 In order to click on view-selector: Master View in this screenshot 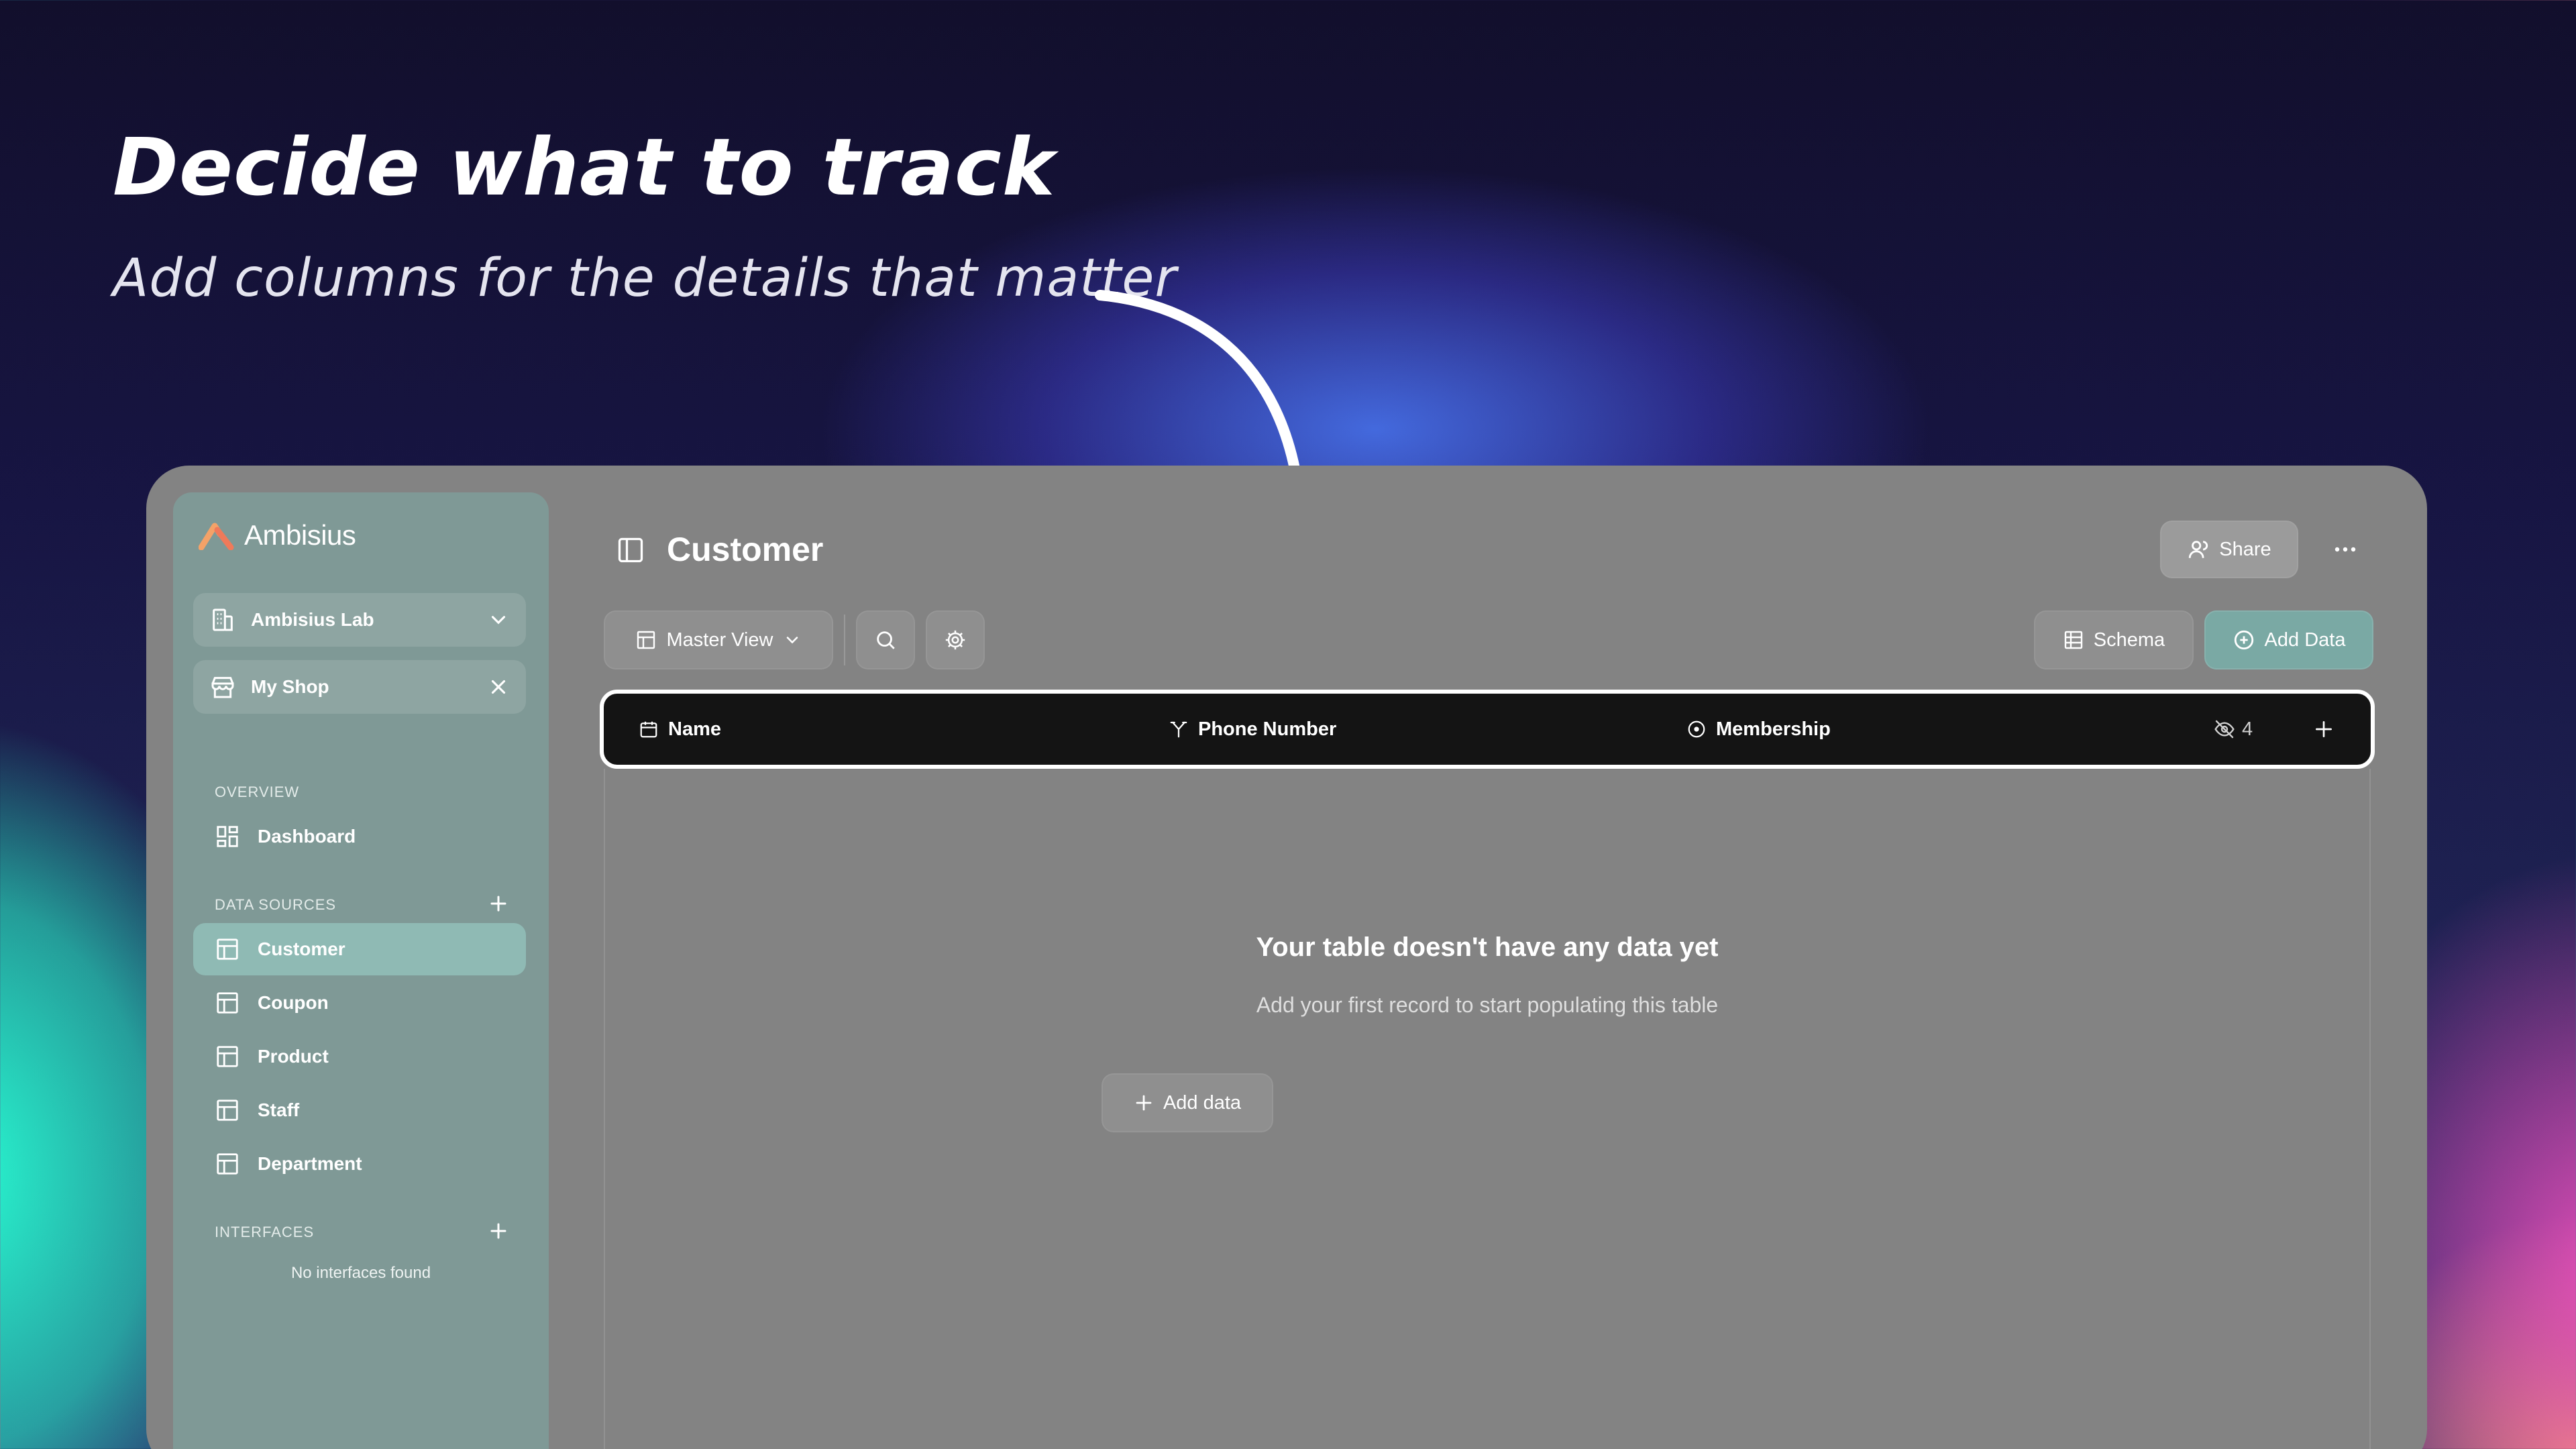, I will do `click(718, 639)`.